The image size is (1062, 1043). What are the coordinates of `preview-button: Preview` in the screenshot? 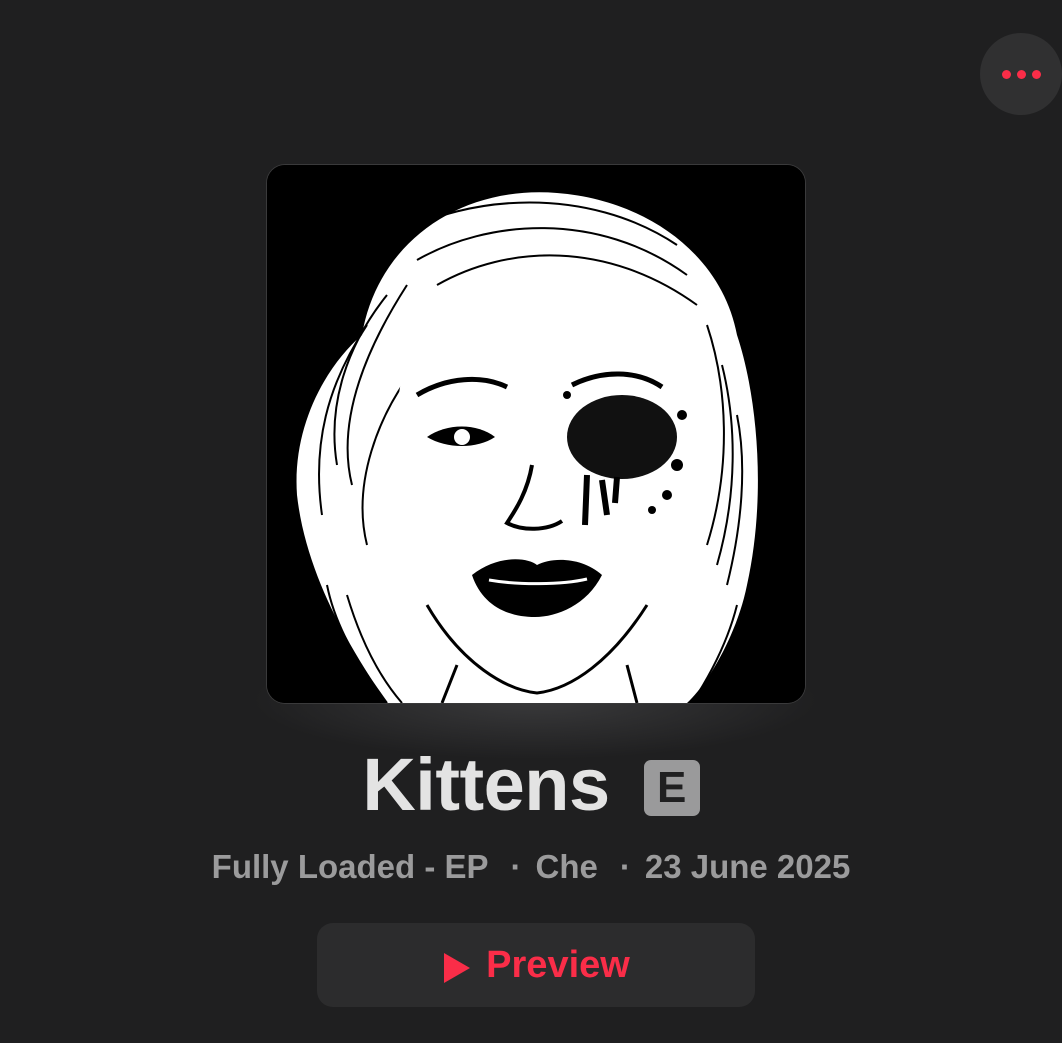 It's located at (536, 965).